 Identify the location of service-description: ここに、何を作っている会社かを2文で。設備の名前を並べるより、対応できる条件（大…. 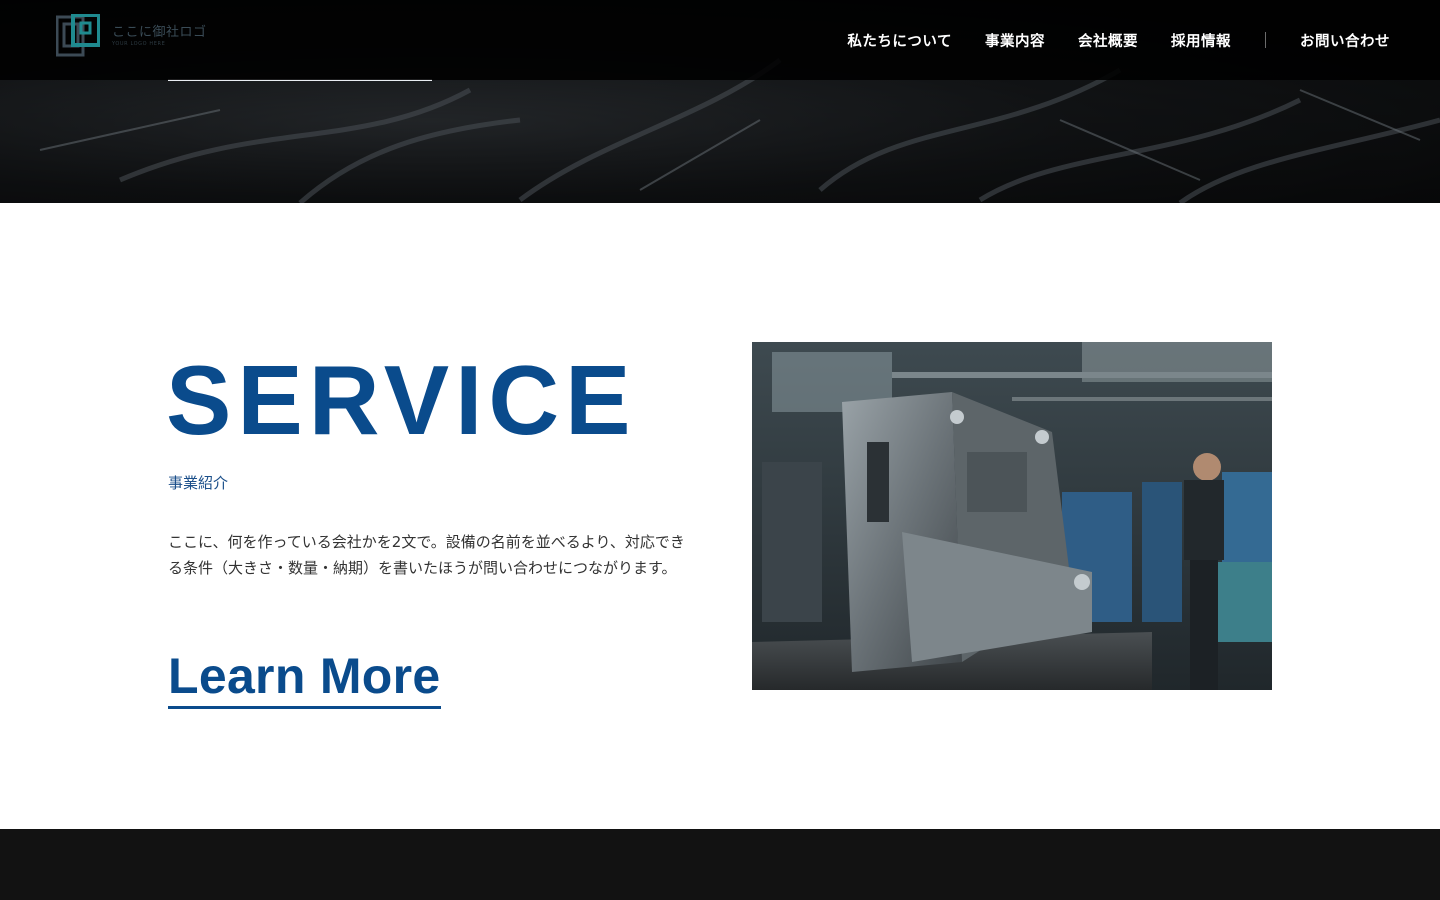
(426, 555).